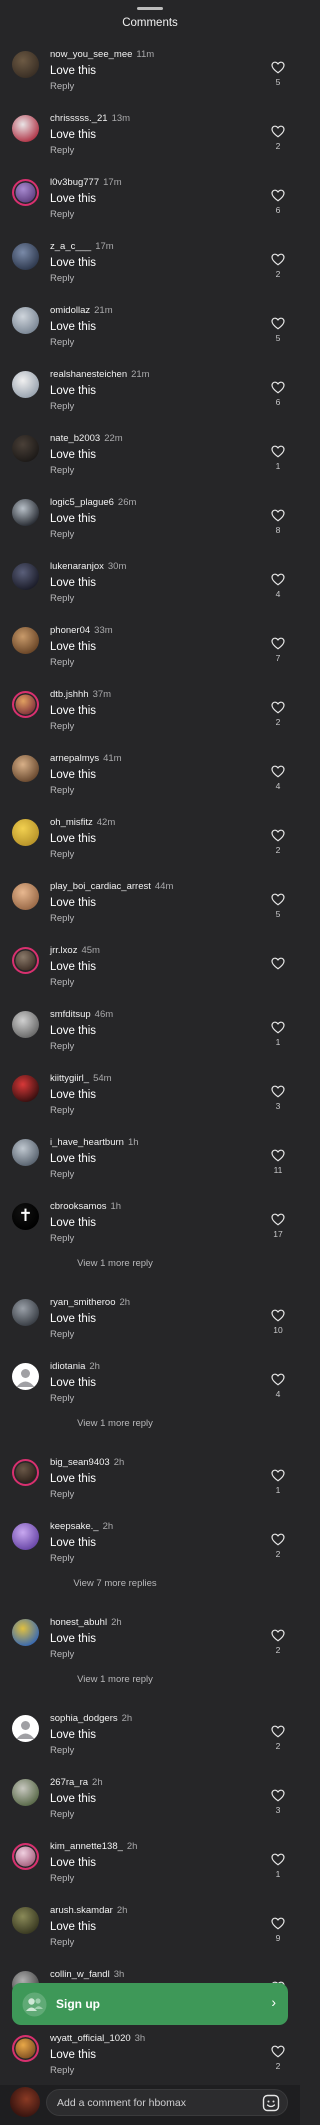  I want to click on comment-username: lukenaranjox, so click(77, 566).